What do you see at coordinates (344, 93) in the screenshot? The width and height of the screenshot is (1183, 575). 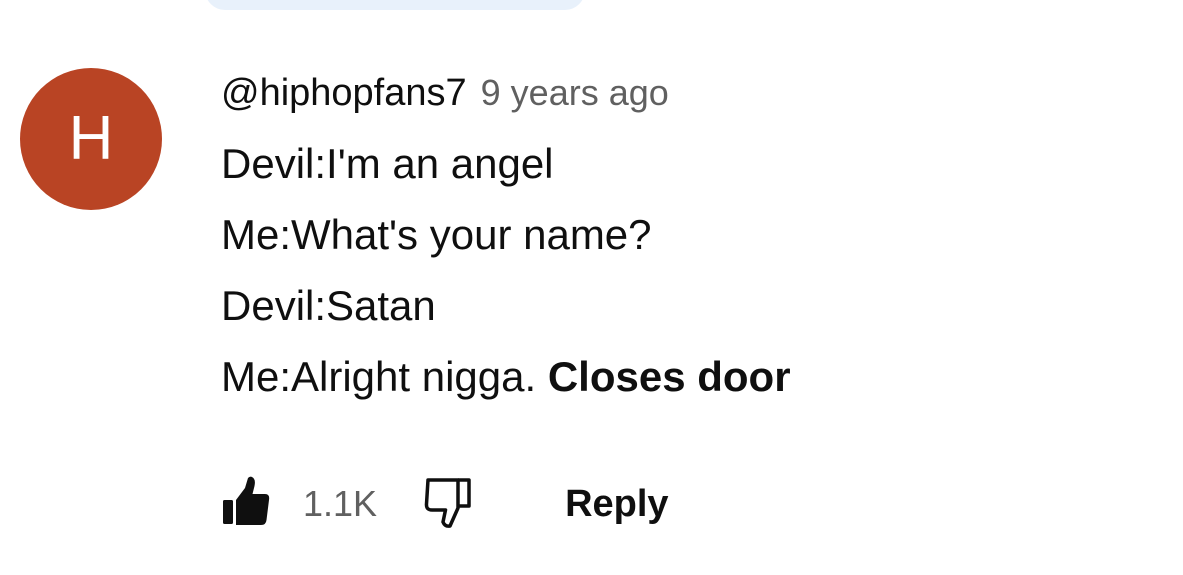 I see `comment-author: @hiphopfans7` at bounding box center [344, 93].